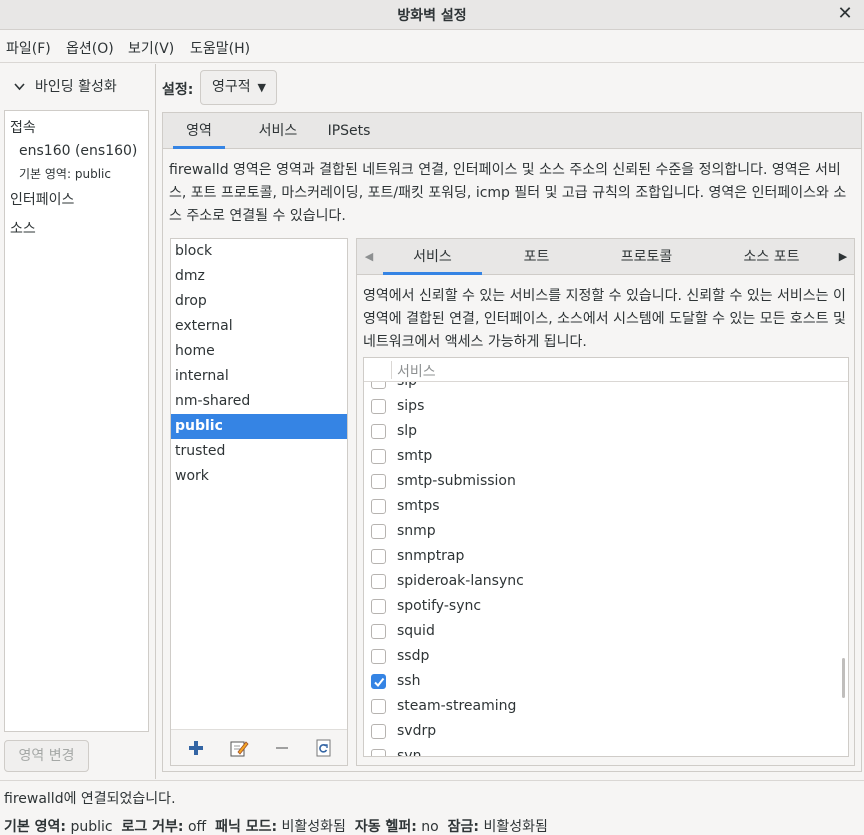 This screenshot has width=864, height=835. Describe the element at coordinates (606, 432) in the screenshot. I see `service-row: slp` at that location.